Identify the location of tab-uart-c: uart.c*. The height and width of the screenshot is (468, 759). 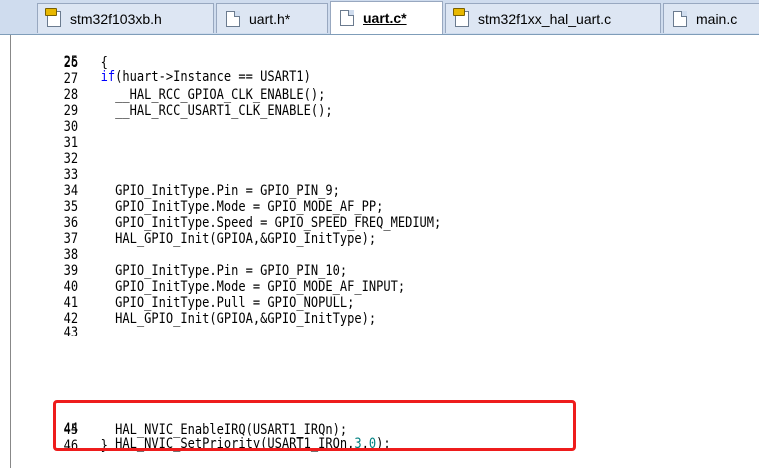
(386, 17).